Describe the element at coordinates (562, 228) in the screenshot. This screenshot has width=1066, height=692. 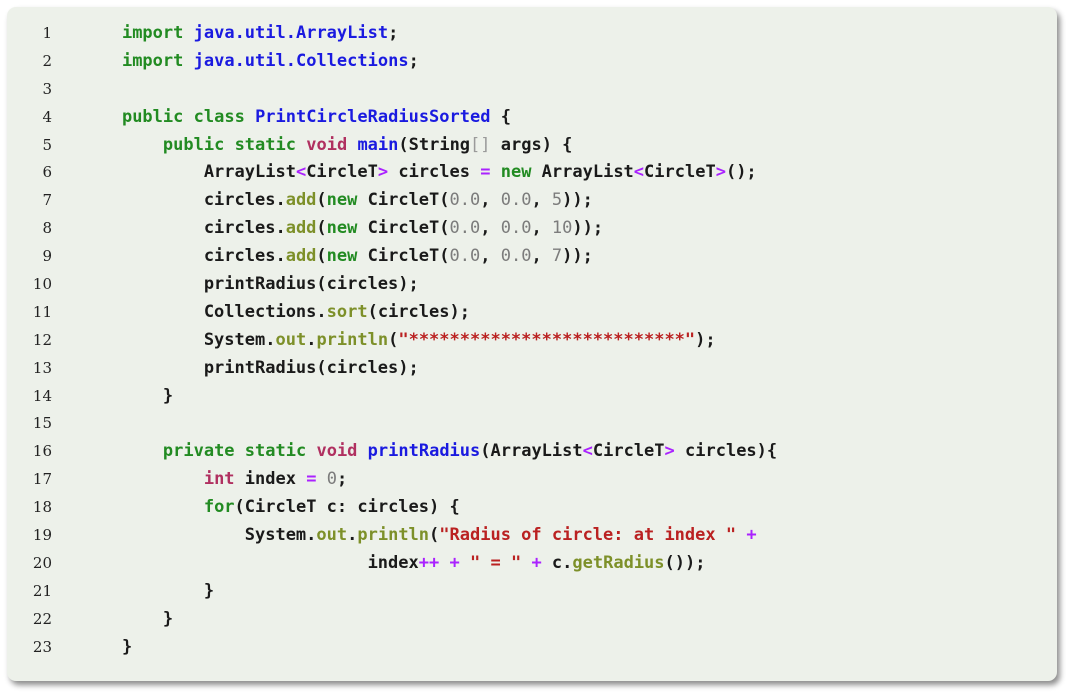
I see `code-token: 10` at that location.